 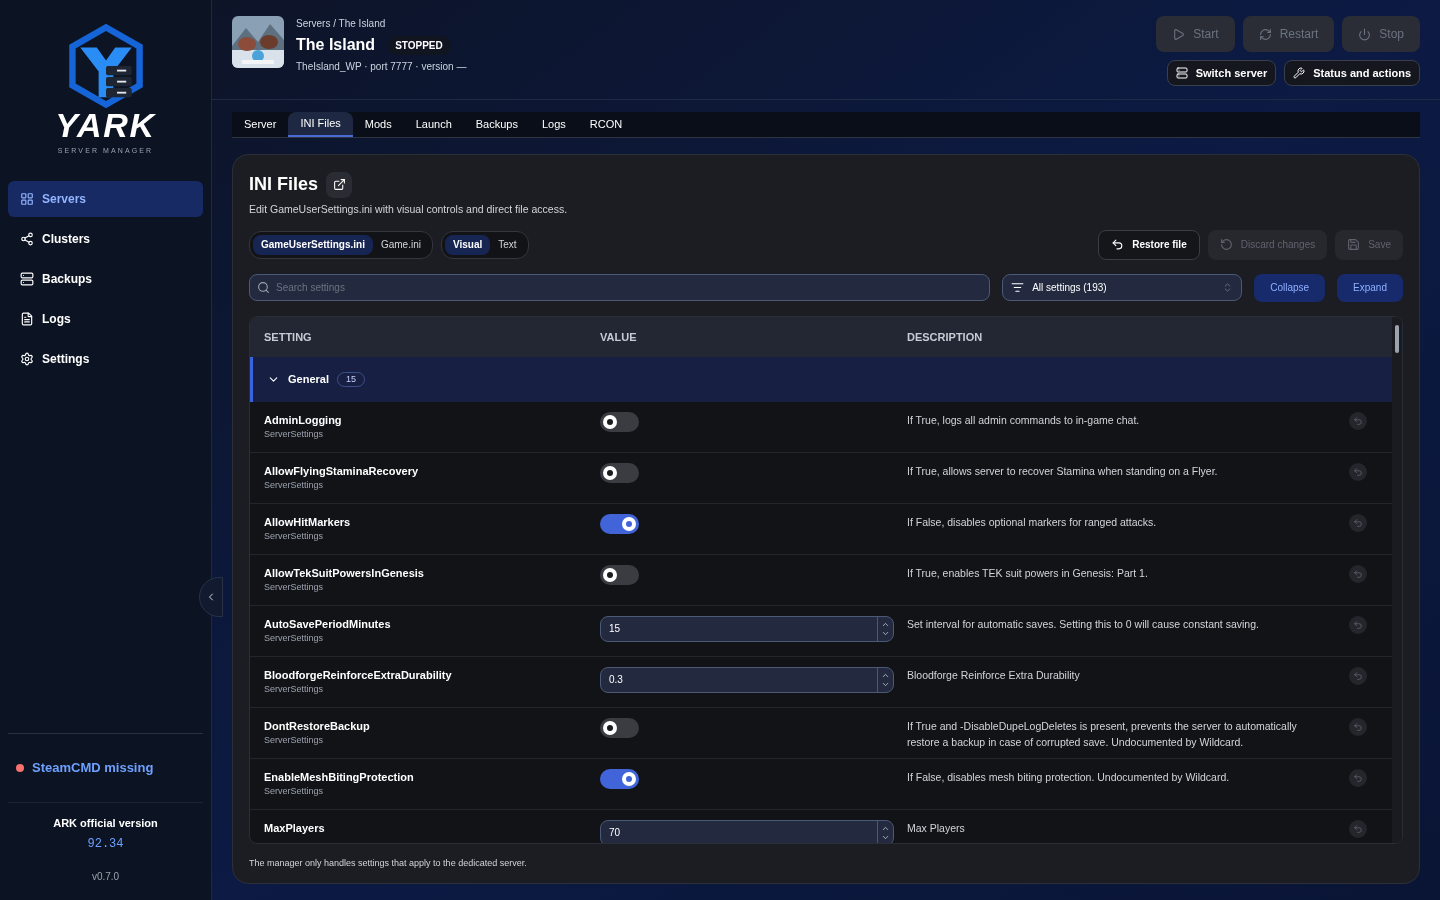 What do you see at coordinates (336, 45) in the screenshot?
I see `server-title: The Island` at bounding box center [336, 45].